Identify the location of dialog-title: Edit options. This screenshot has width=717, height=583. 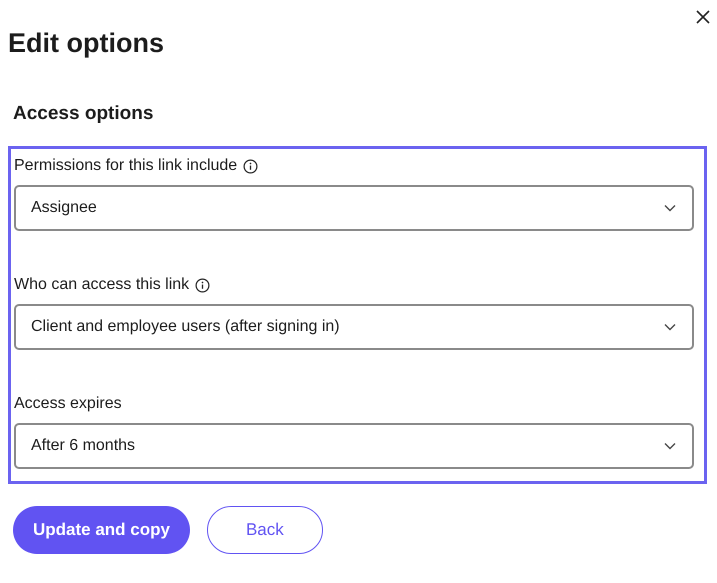
(86, 43).